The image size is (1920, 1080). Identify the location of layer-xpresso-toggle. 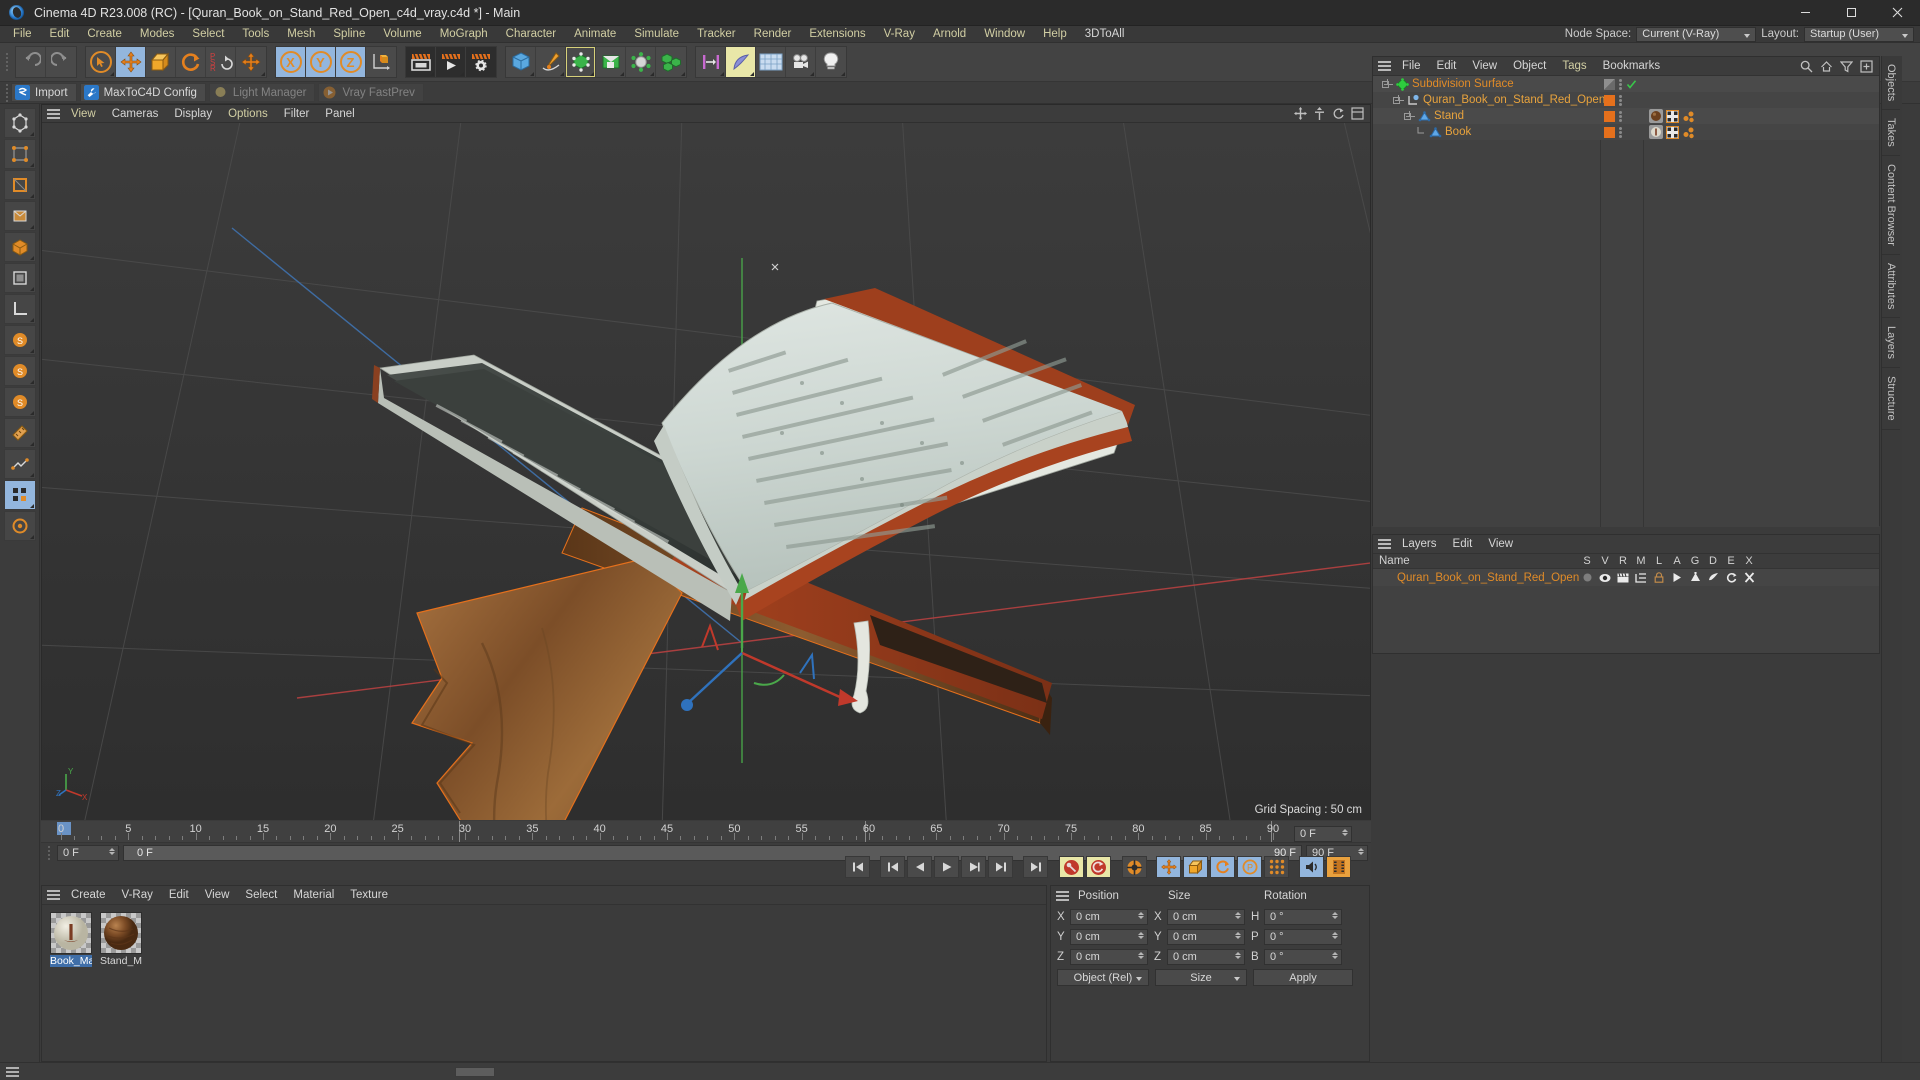
(1749, 577).